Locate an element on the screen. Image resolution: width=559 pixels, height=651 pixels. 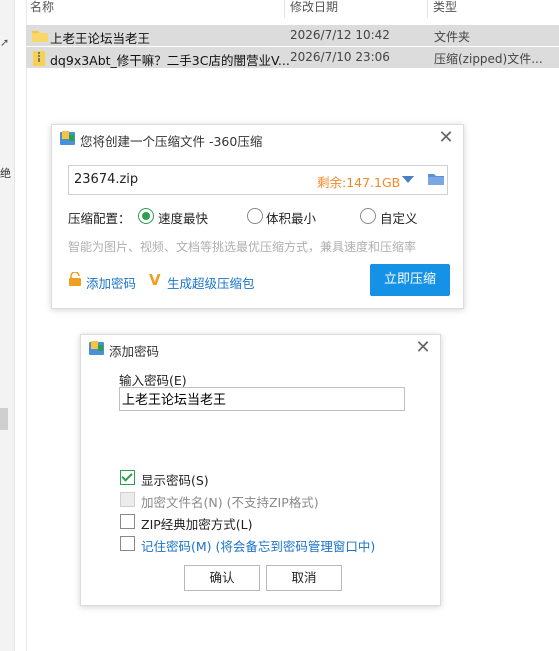
password-dialog-title: 添加密码 is located at coordinates (134, 351).